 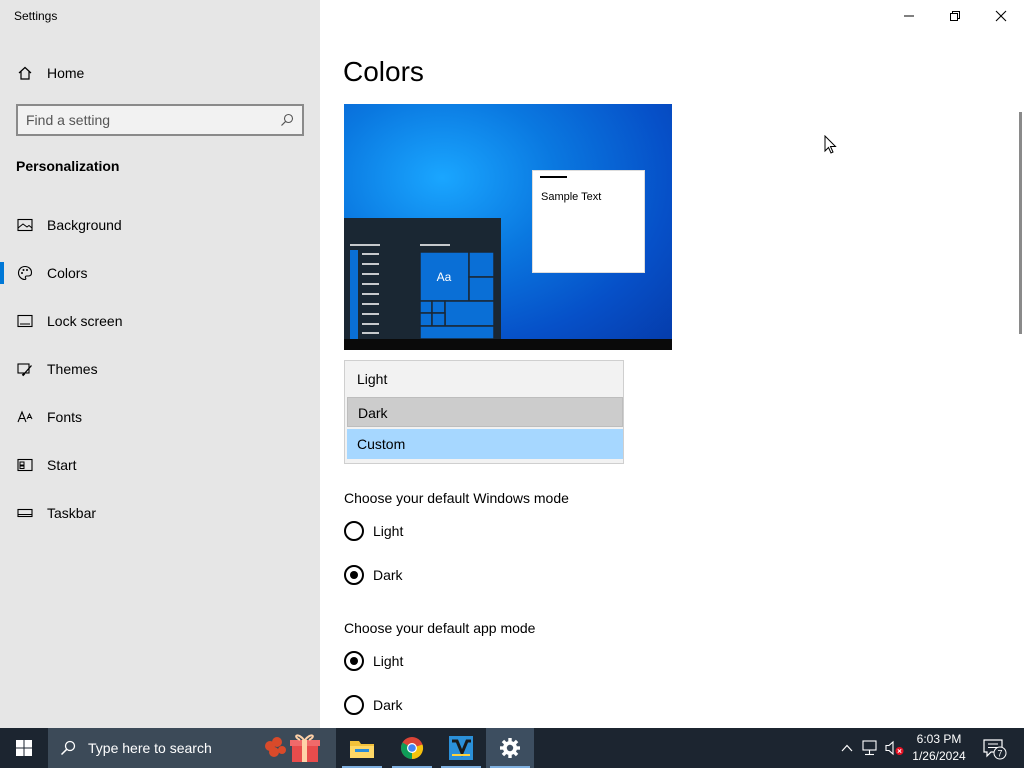 I want to click on start-icon, so click(x=25, y=465).